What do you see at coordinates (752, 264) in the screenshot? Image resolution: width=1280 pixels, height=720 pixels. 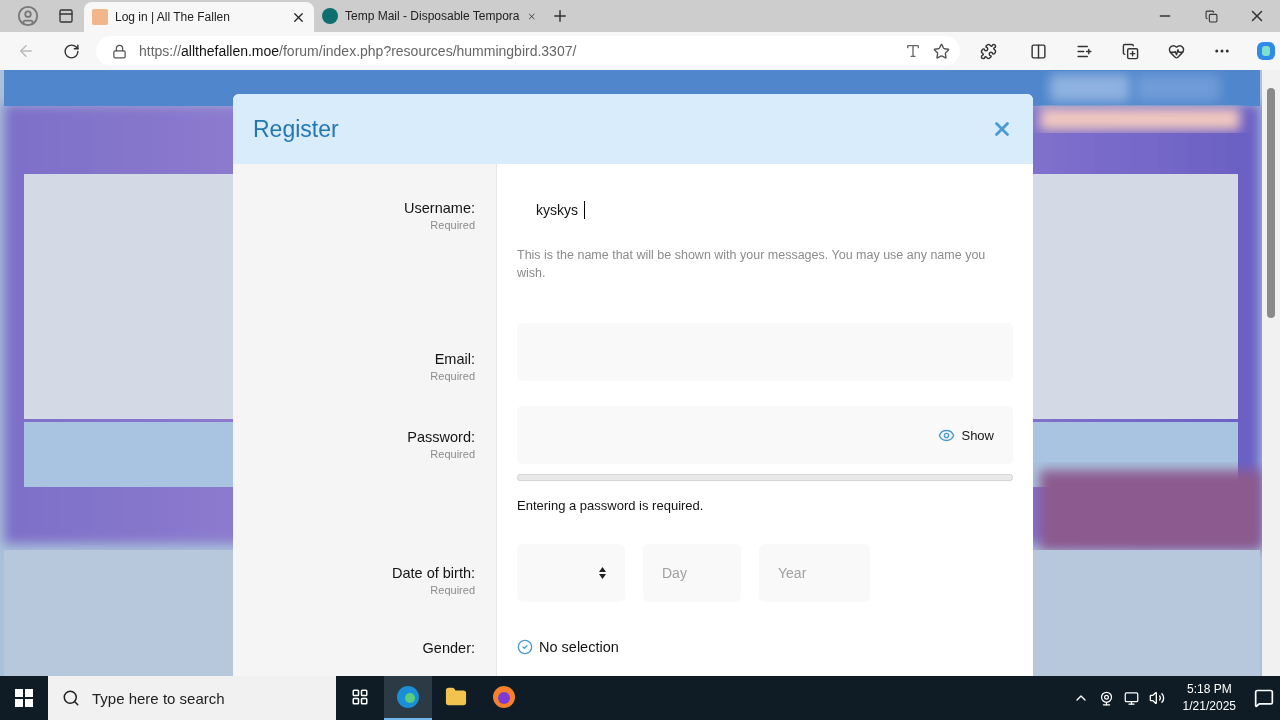 I see `field-hint: This is the name that will be shown with your messages. You may use any name you wish.` at bounding box center [752, 264].